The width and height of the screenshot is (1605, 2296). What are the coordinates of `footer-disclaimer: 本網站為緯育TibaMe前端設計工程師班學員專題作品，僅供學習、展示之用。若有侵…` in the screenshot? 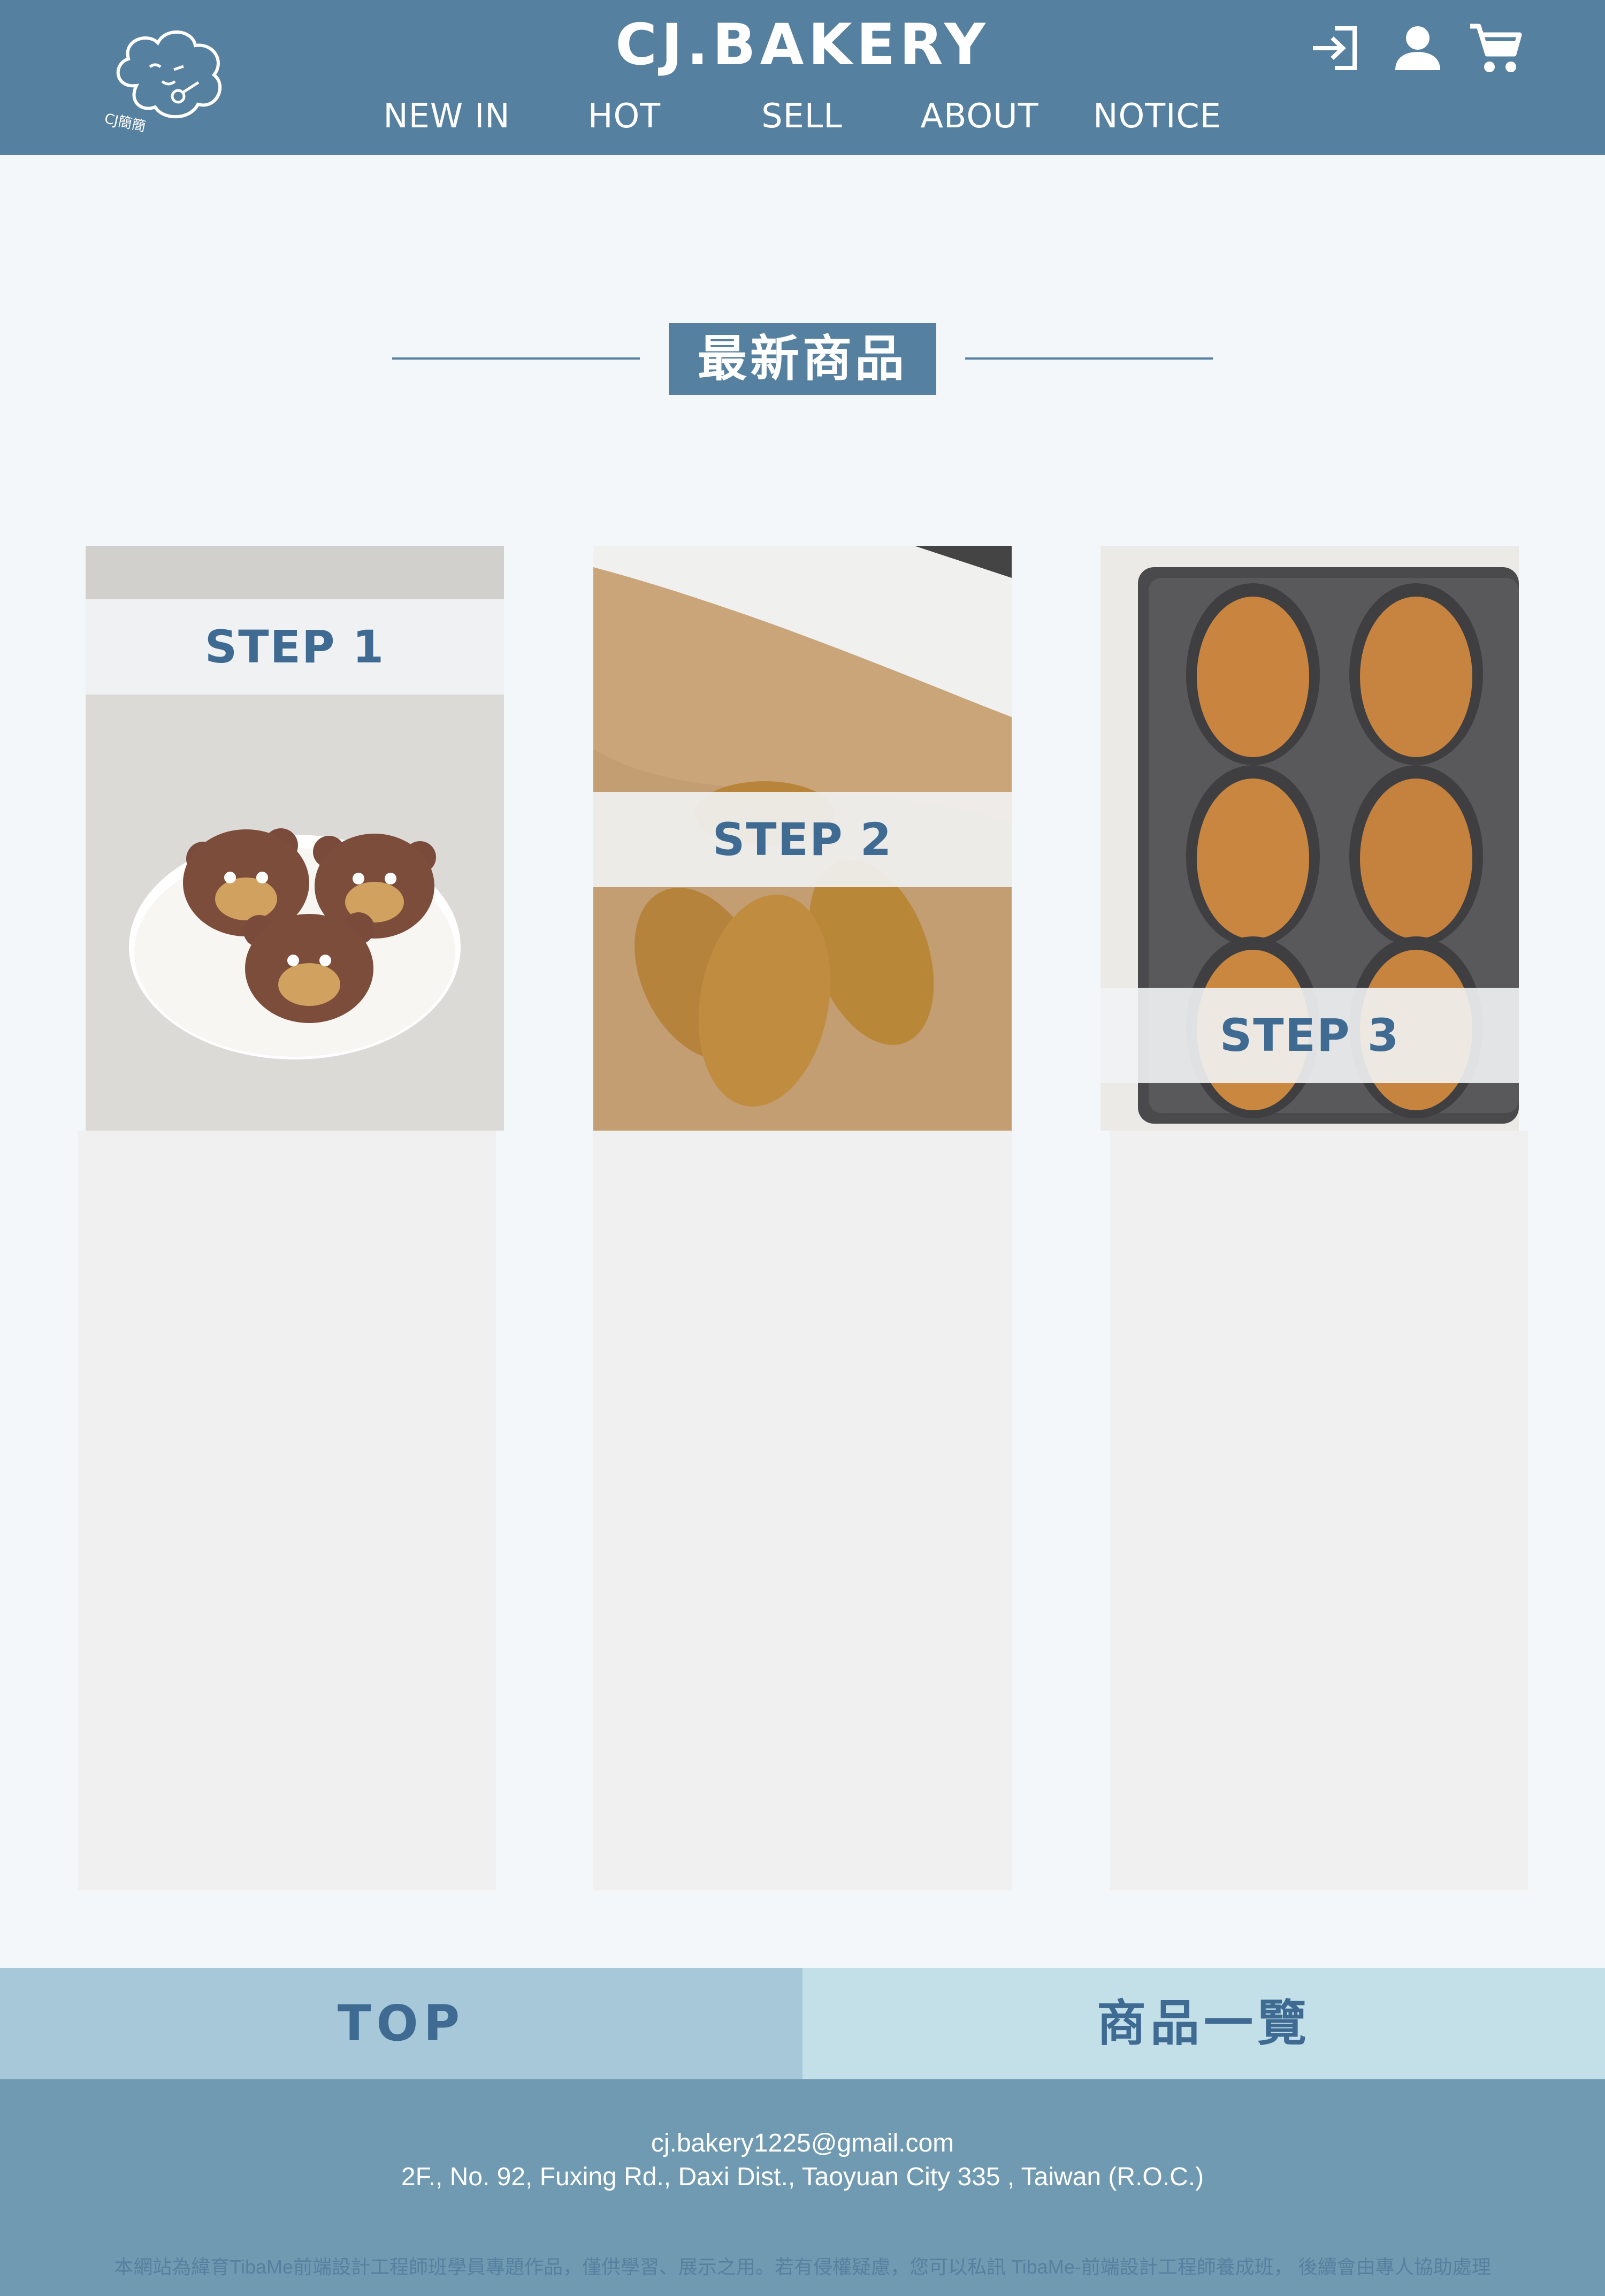 It's located at (802, 2267).